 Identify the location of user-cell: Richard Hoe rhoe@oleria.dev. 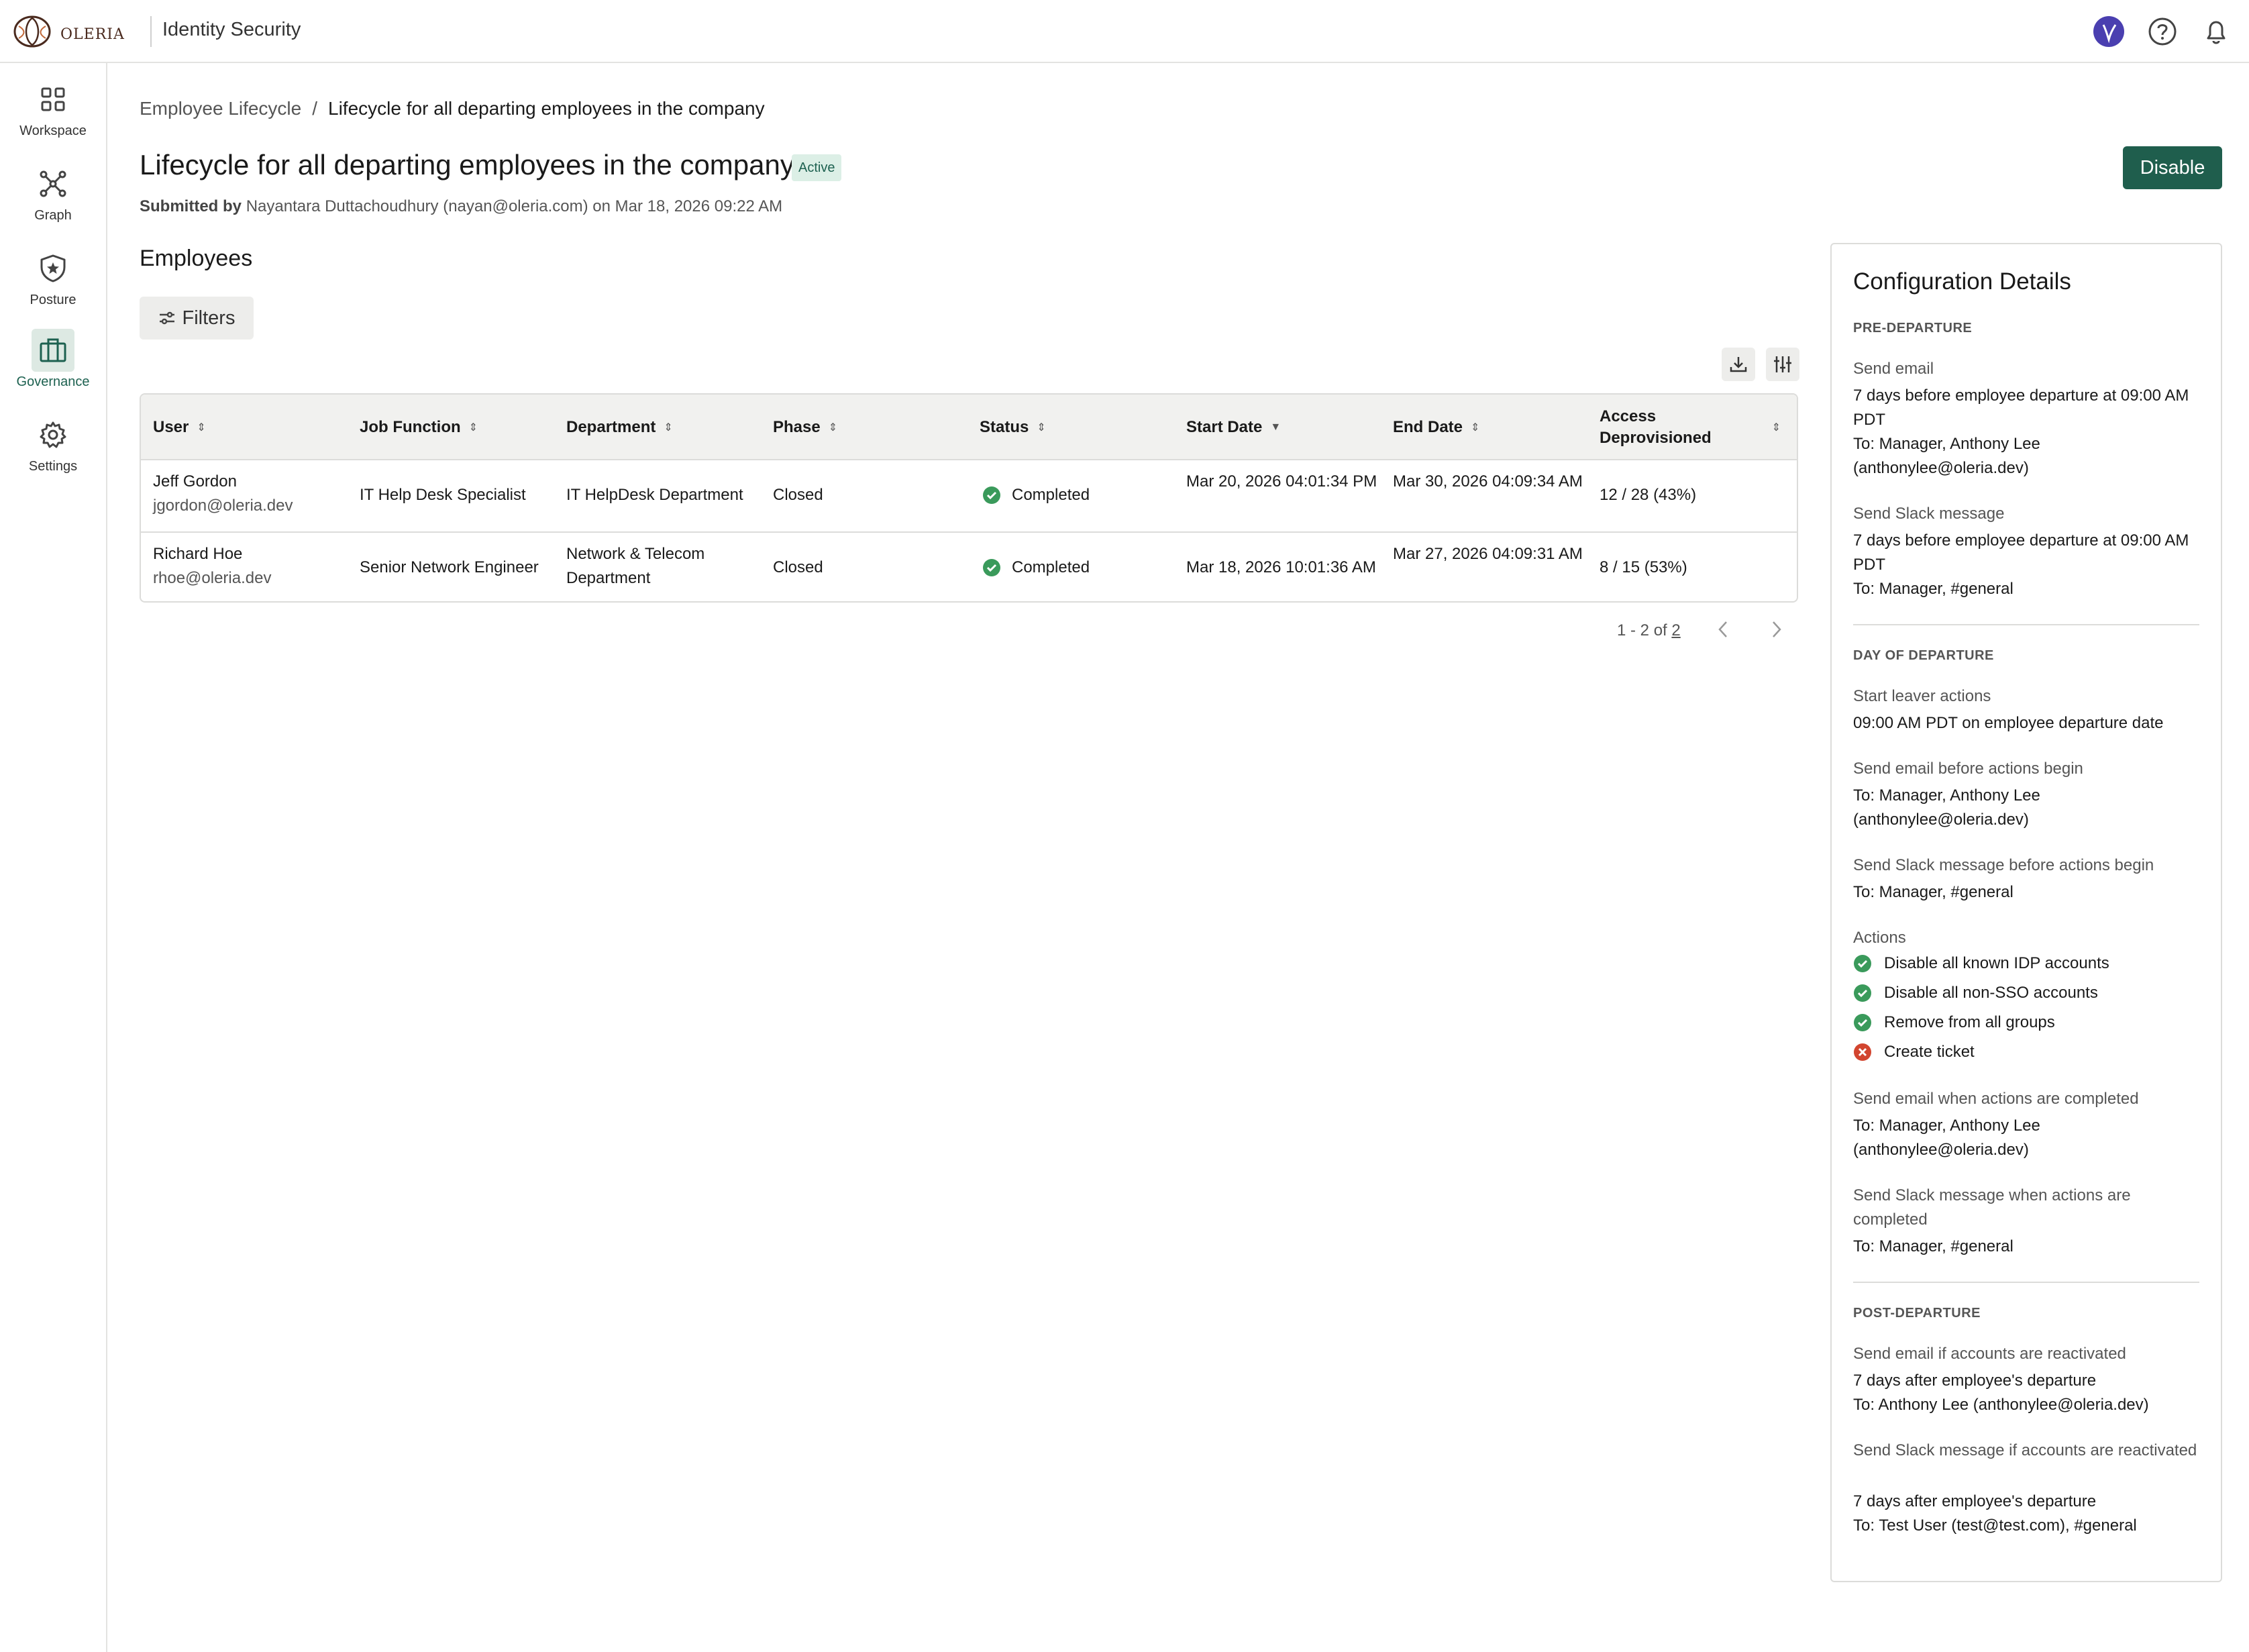
(212, 566).